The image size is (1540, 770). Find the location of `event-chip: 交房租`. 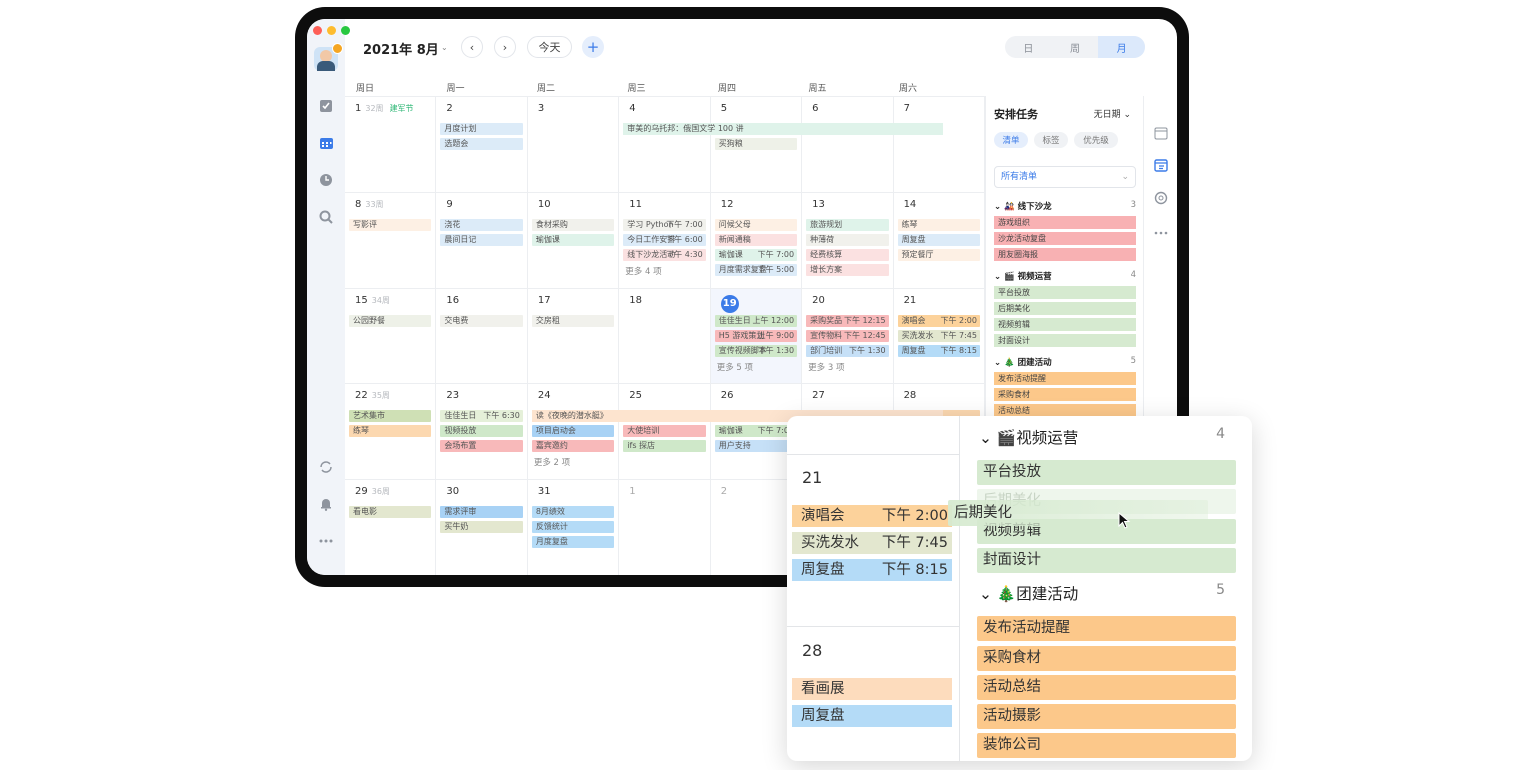

event-chip: 交房租 is located at coordinates (573, 320).